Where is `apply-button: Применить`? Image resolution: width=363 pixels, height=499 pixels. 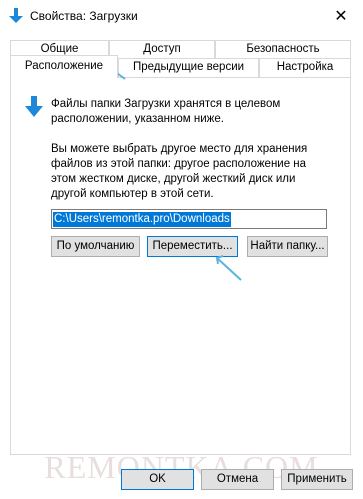 apply-button: Применить is located at coordinates (317, 479).